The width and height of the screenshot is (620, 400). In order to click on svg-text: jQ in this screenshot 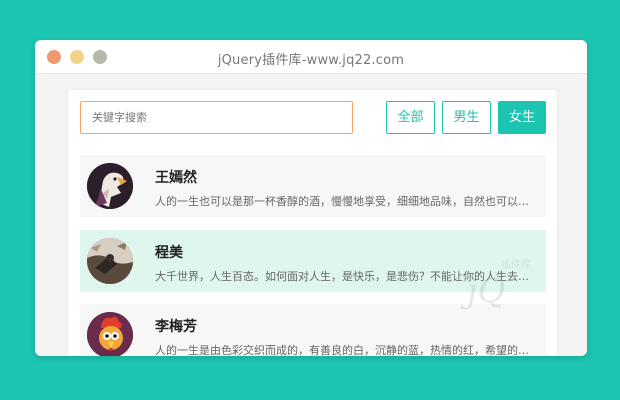, I will do `click(482, 291)`.